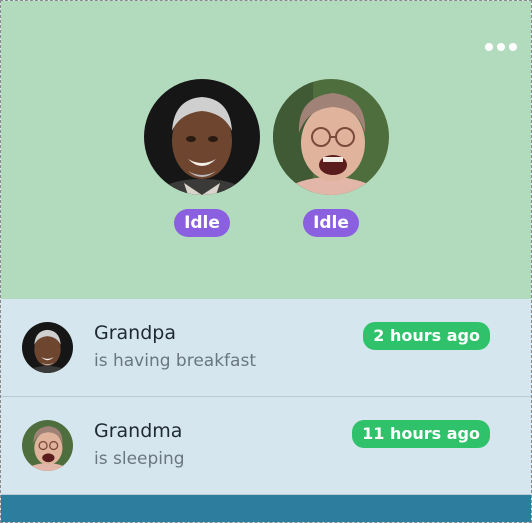 Image resolution: width=532 pixels, height=523 pixels. What do you see at coordinates (139, 459) in the screenshot?
I see `person-activity: is sleeping` at bounding box center [139, 459].